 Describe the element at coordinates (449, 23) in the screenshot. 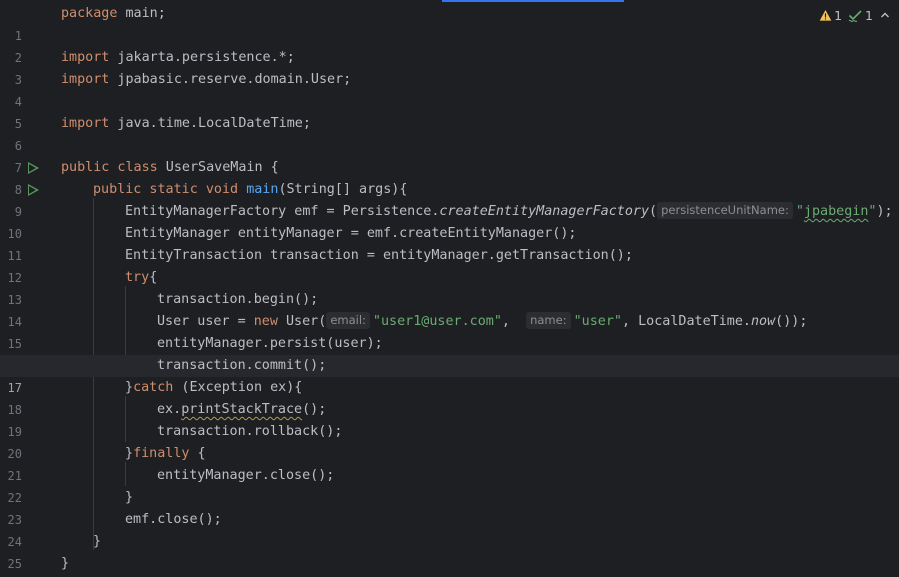

I see `code-line: 1 package main;` at that location.